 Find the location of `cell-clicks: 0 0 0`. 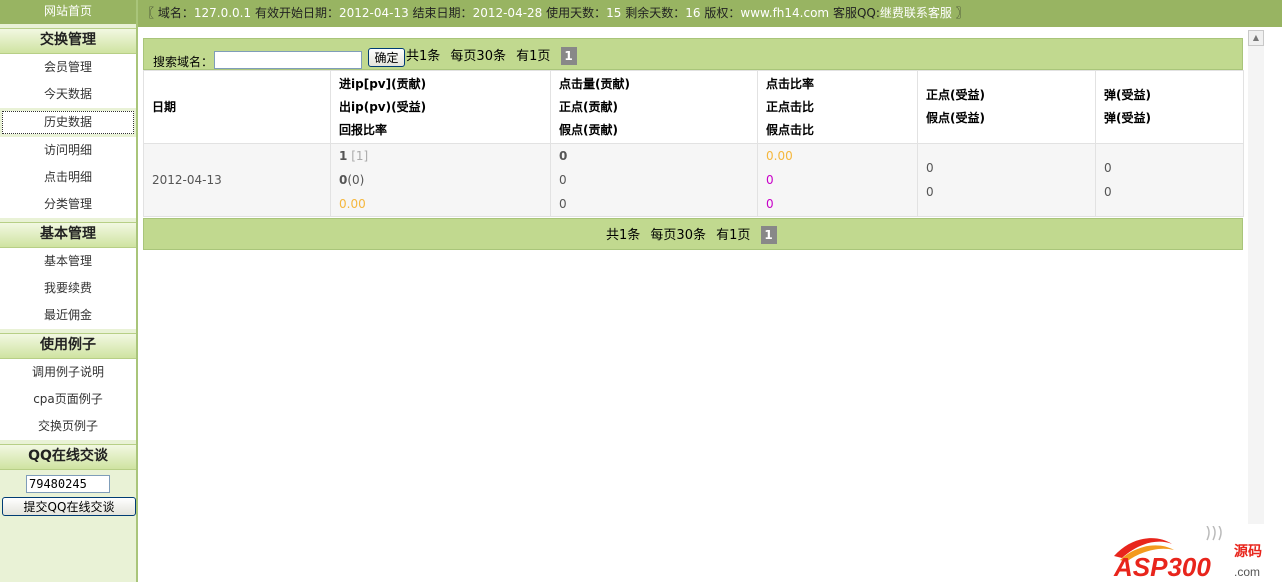

cell-clicks: 0 0 0 is located at coordinates (654, 180).